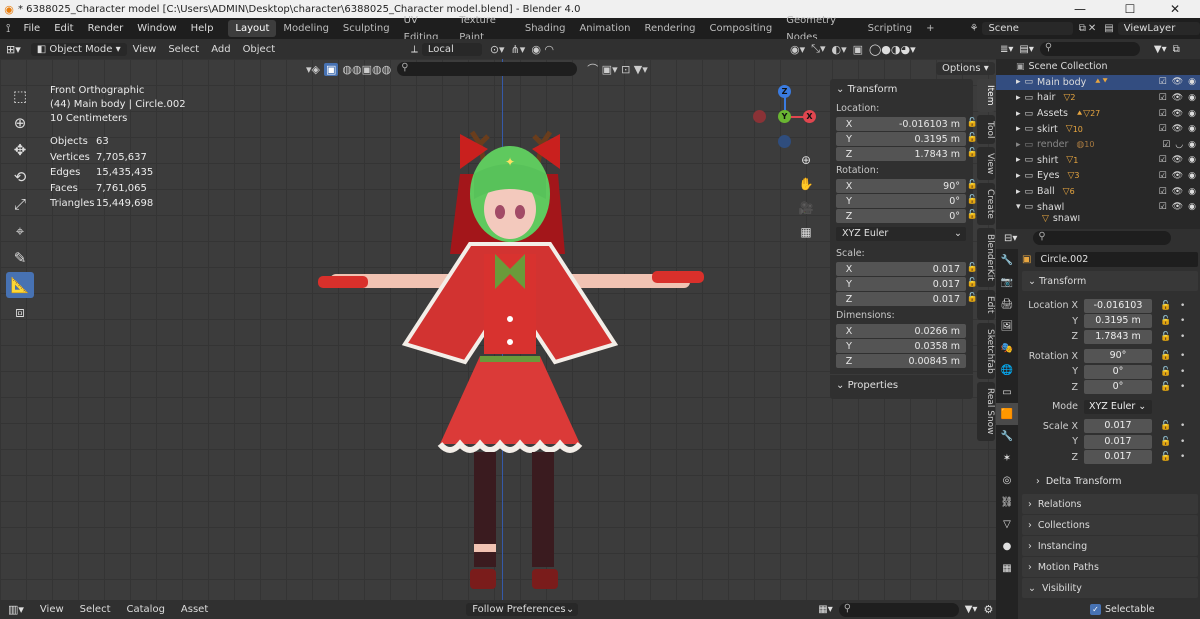 This screenshot has height=619, width=1200. What do you see at coordinates (1116, 259) in the screenshot?
I see `object-name-field: Circle.002` at bounding box center [1116, 259].